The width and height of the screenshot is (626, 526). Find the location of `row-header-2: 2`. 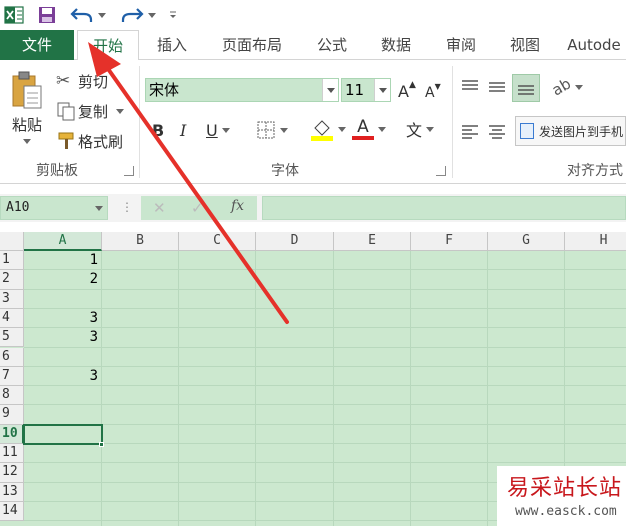

row-header-2: 2 is located at coordinates (12, 280).